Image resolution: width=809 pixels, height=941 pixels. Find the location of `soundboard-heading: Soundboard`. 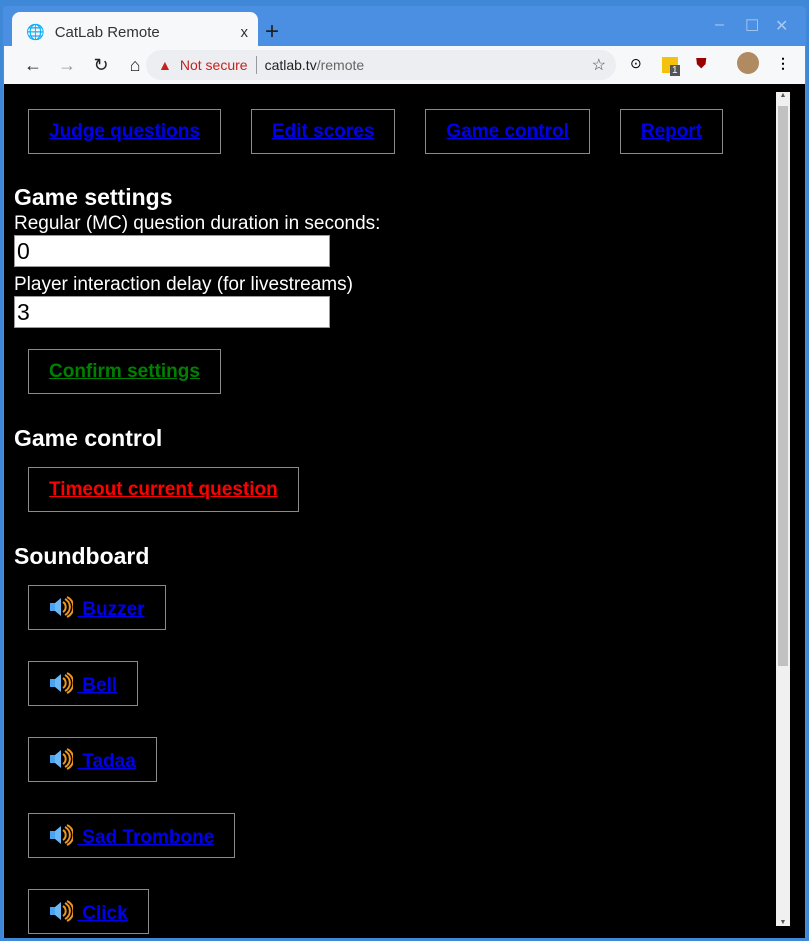

soundboard-heading: Soundboard is located at coordinates (82, 556).